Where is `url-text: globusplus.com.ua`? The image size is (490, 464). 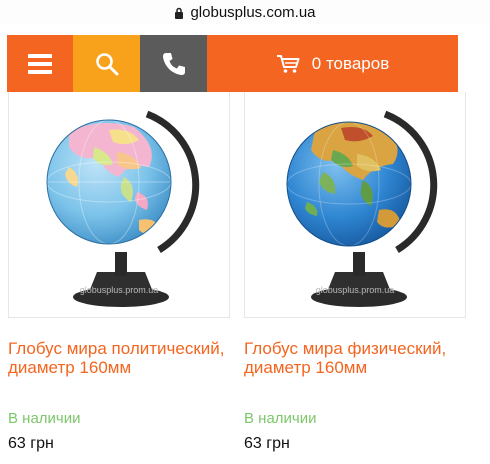 url-text: globusplus.com.ua is located at coordinates (253, 12).